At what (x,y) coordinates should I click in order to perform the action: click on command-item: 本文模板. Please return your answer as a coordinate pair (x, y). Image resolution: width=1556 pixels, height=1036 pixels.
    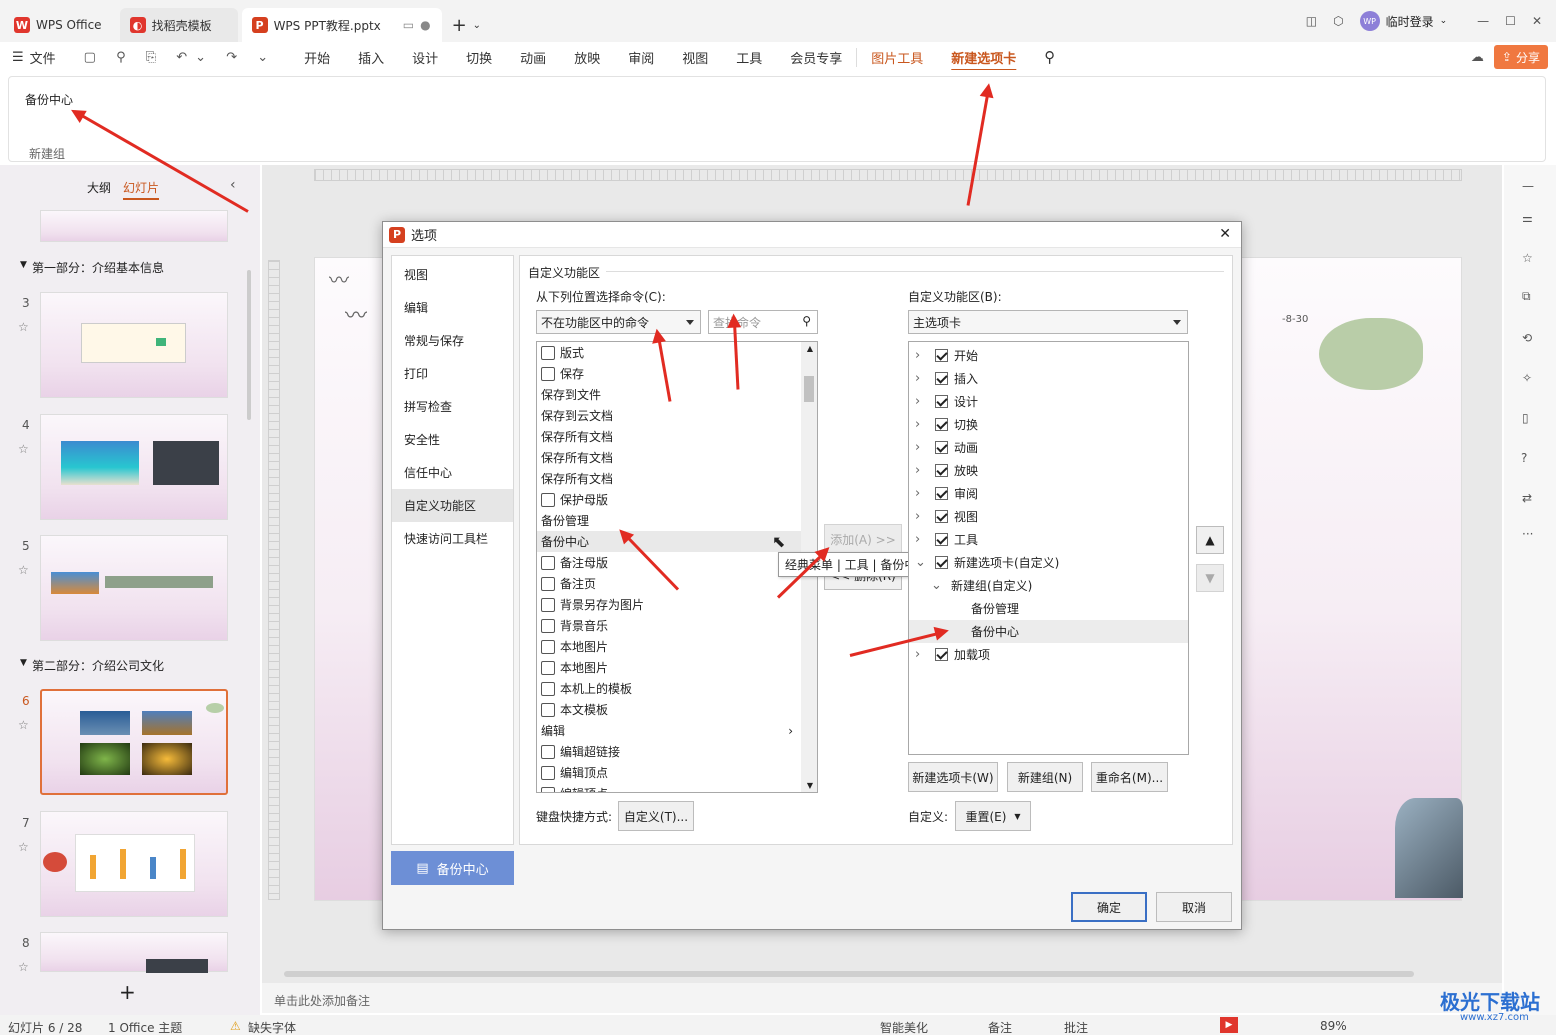
    Looking at the image, I should click on (669, 709).